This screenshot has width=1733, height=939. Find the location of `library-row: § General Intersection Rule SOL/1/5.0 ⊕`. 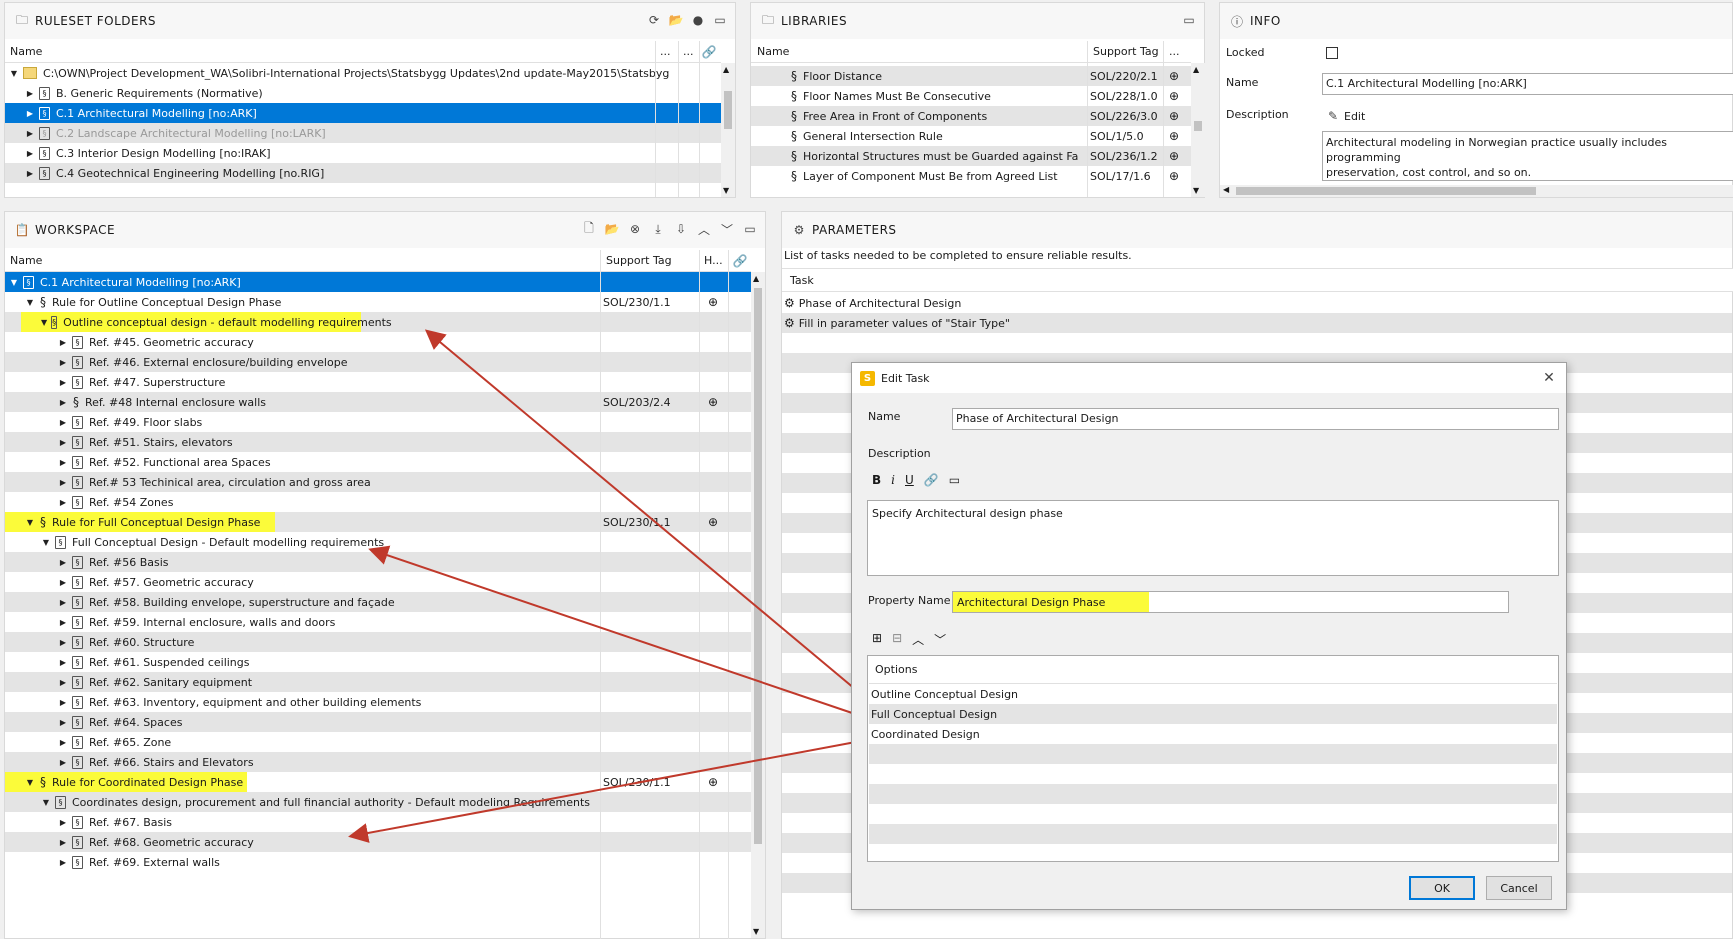

library-row: § General Intersection Rule SOL/1/5.0 ⊕ is located at coordinates (971, 136).